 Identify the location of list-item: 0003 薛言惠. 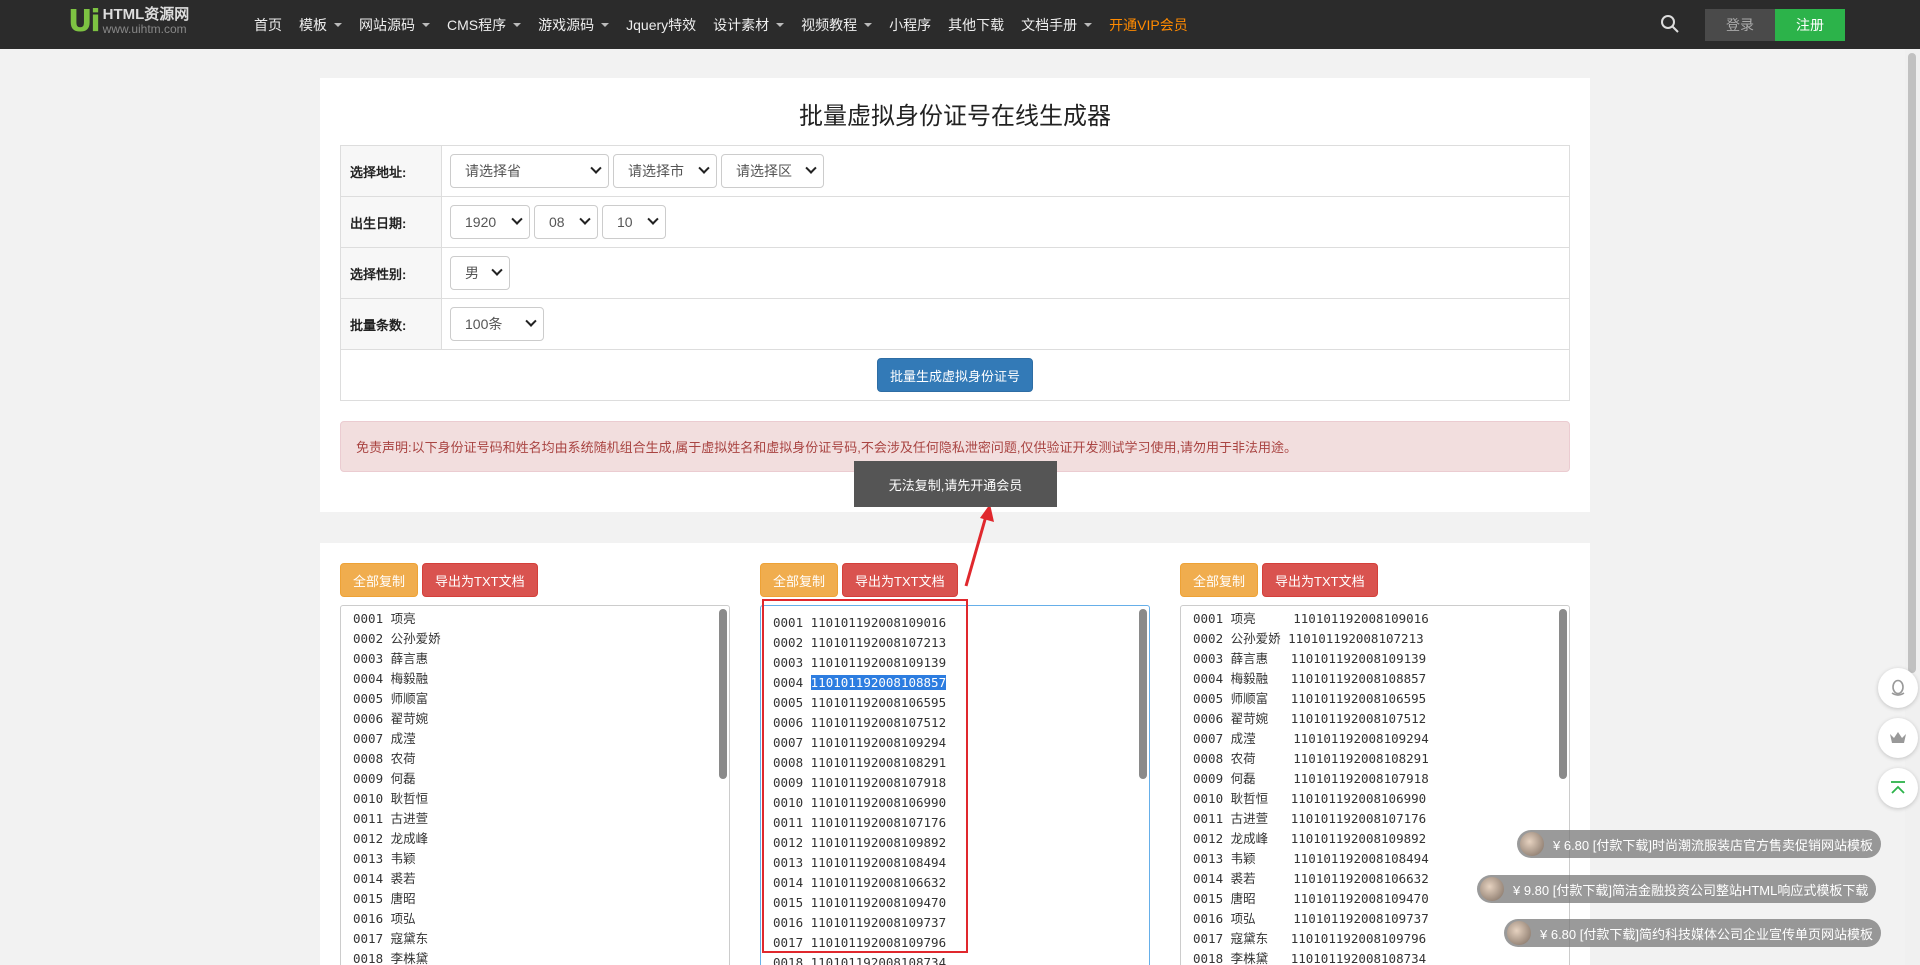
(391, 658).